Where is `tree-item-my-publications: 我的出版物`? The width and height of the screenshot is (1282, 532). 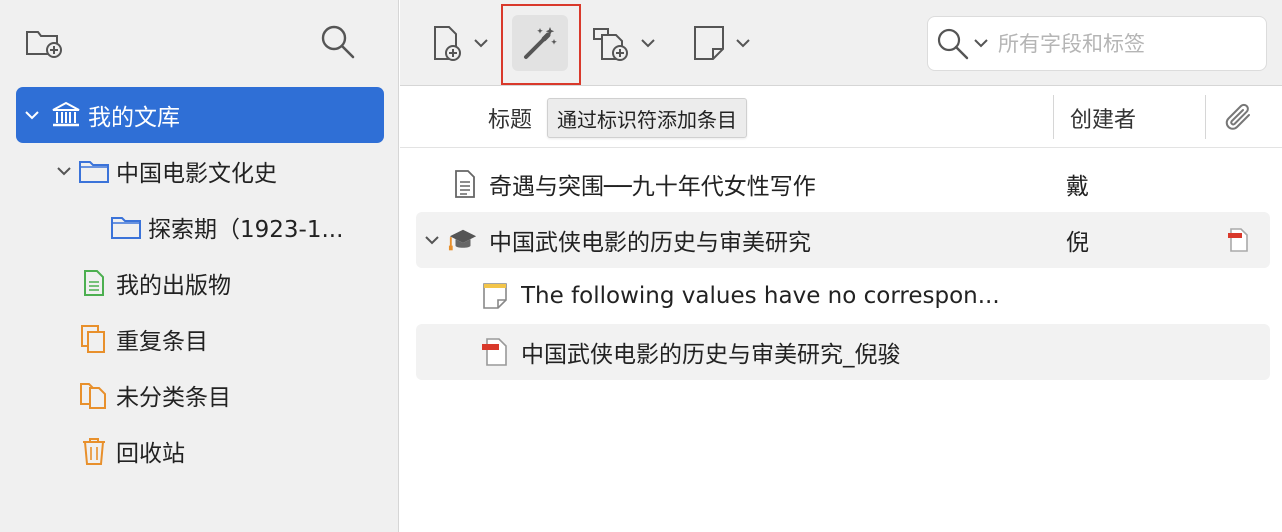
tree-item-my-publications: 我的出版物 is located at coordinates (200, 283).